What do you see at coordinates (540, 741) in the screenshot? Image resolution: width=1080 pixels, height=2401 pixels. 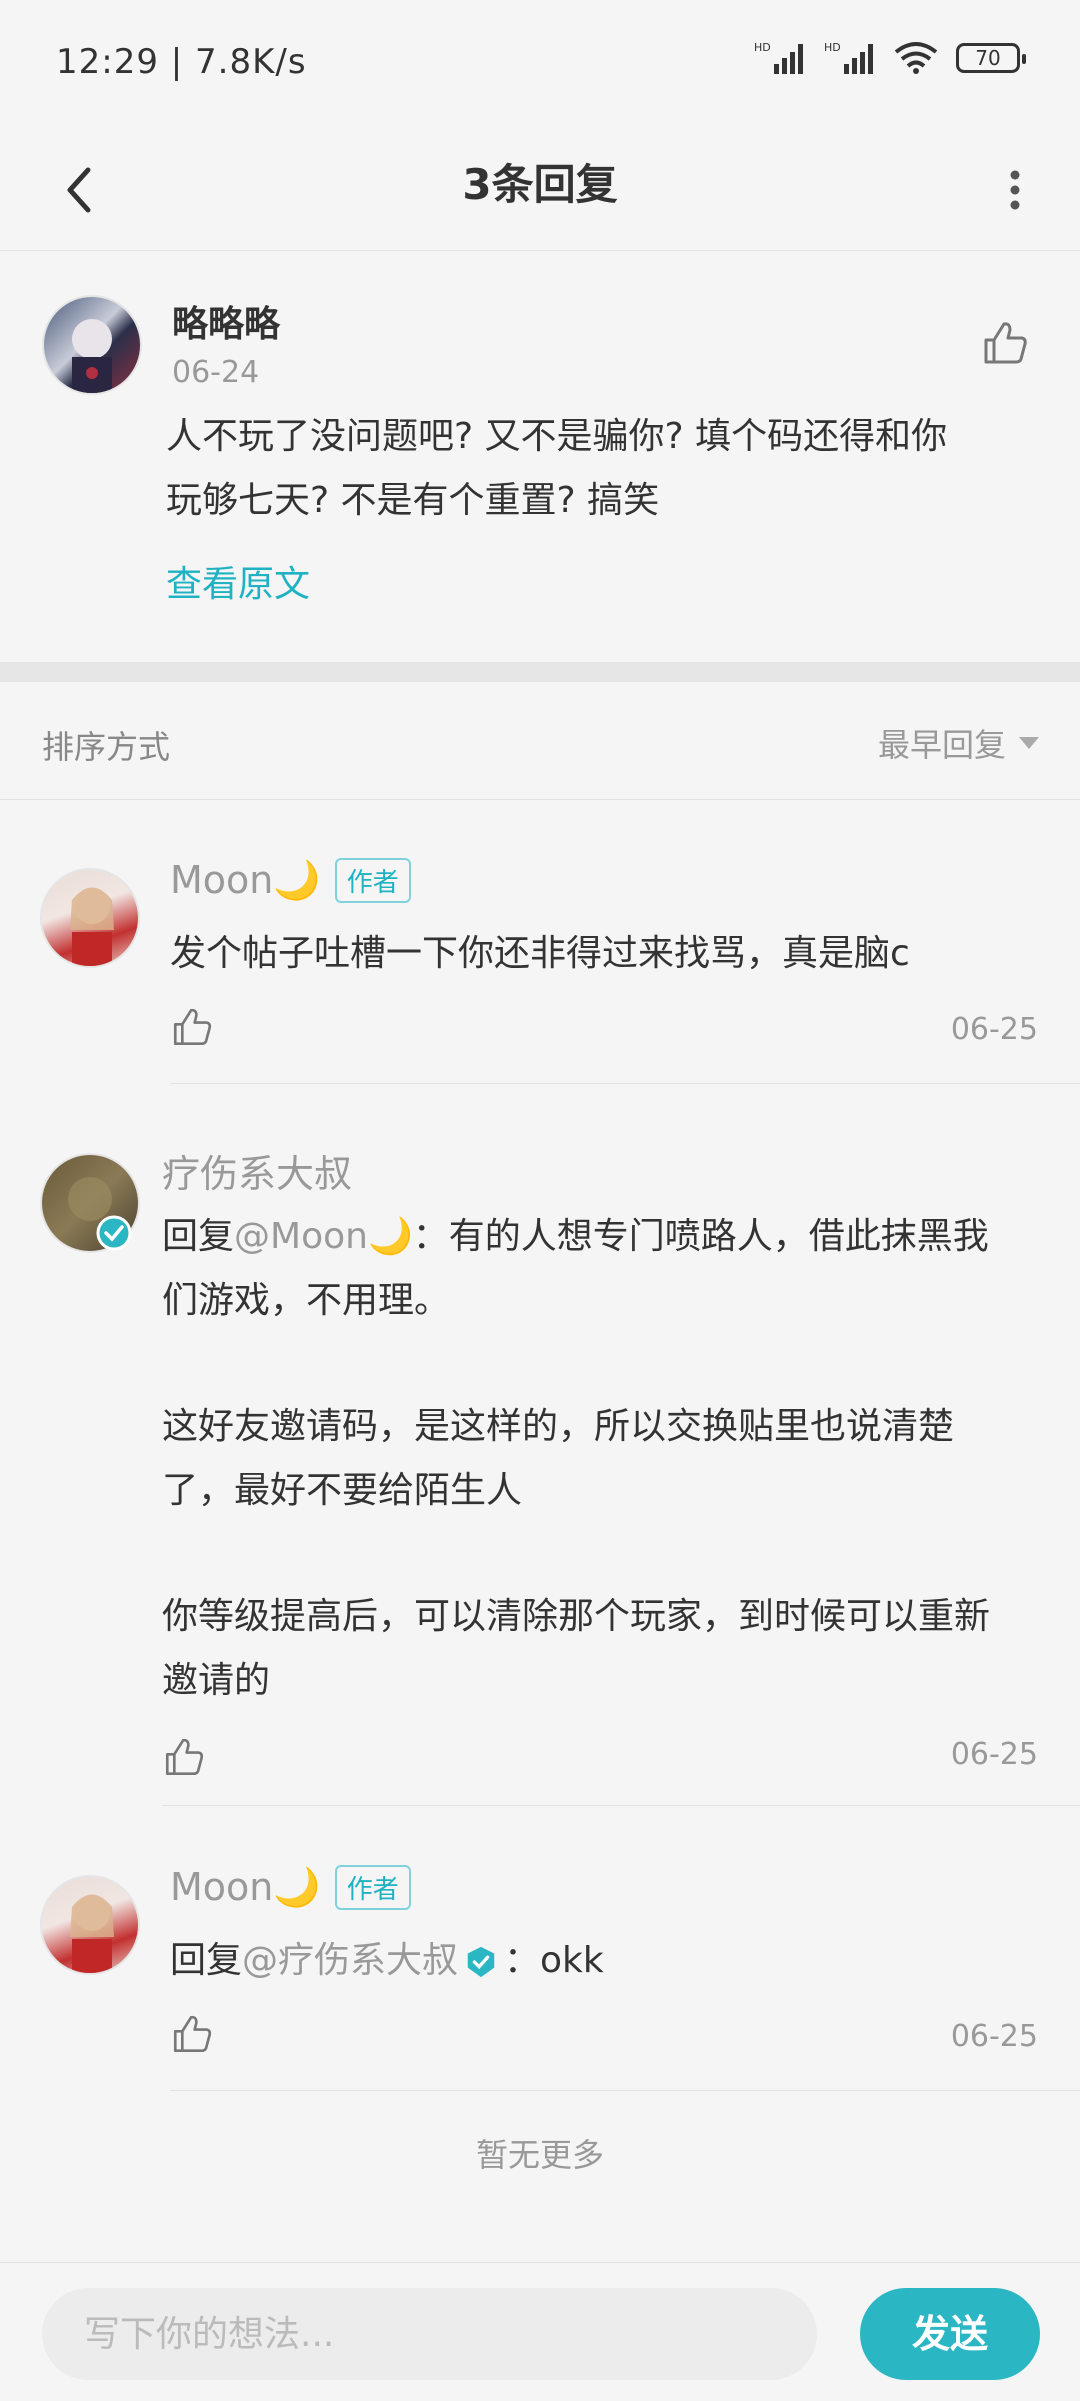 I see `sort-bar: 排序方式 最早回复` at bounding box center [540, 741].